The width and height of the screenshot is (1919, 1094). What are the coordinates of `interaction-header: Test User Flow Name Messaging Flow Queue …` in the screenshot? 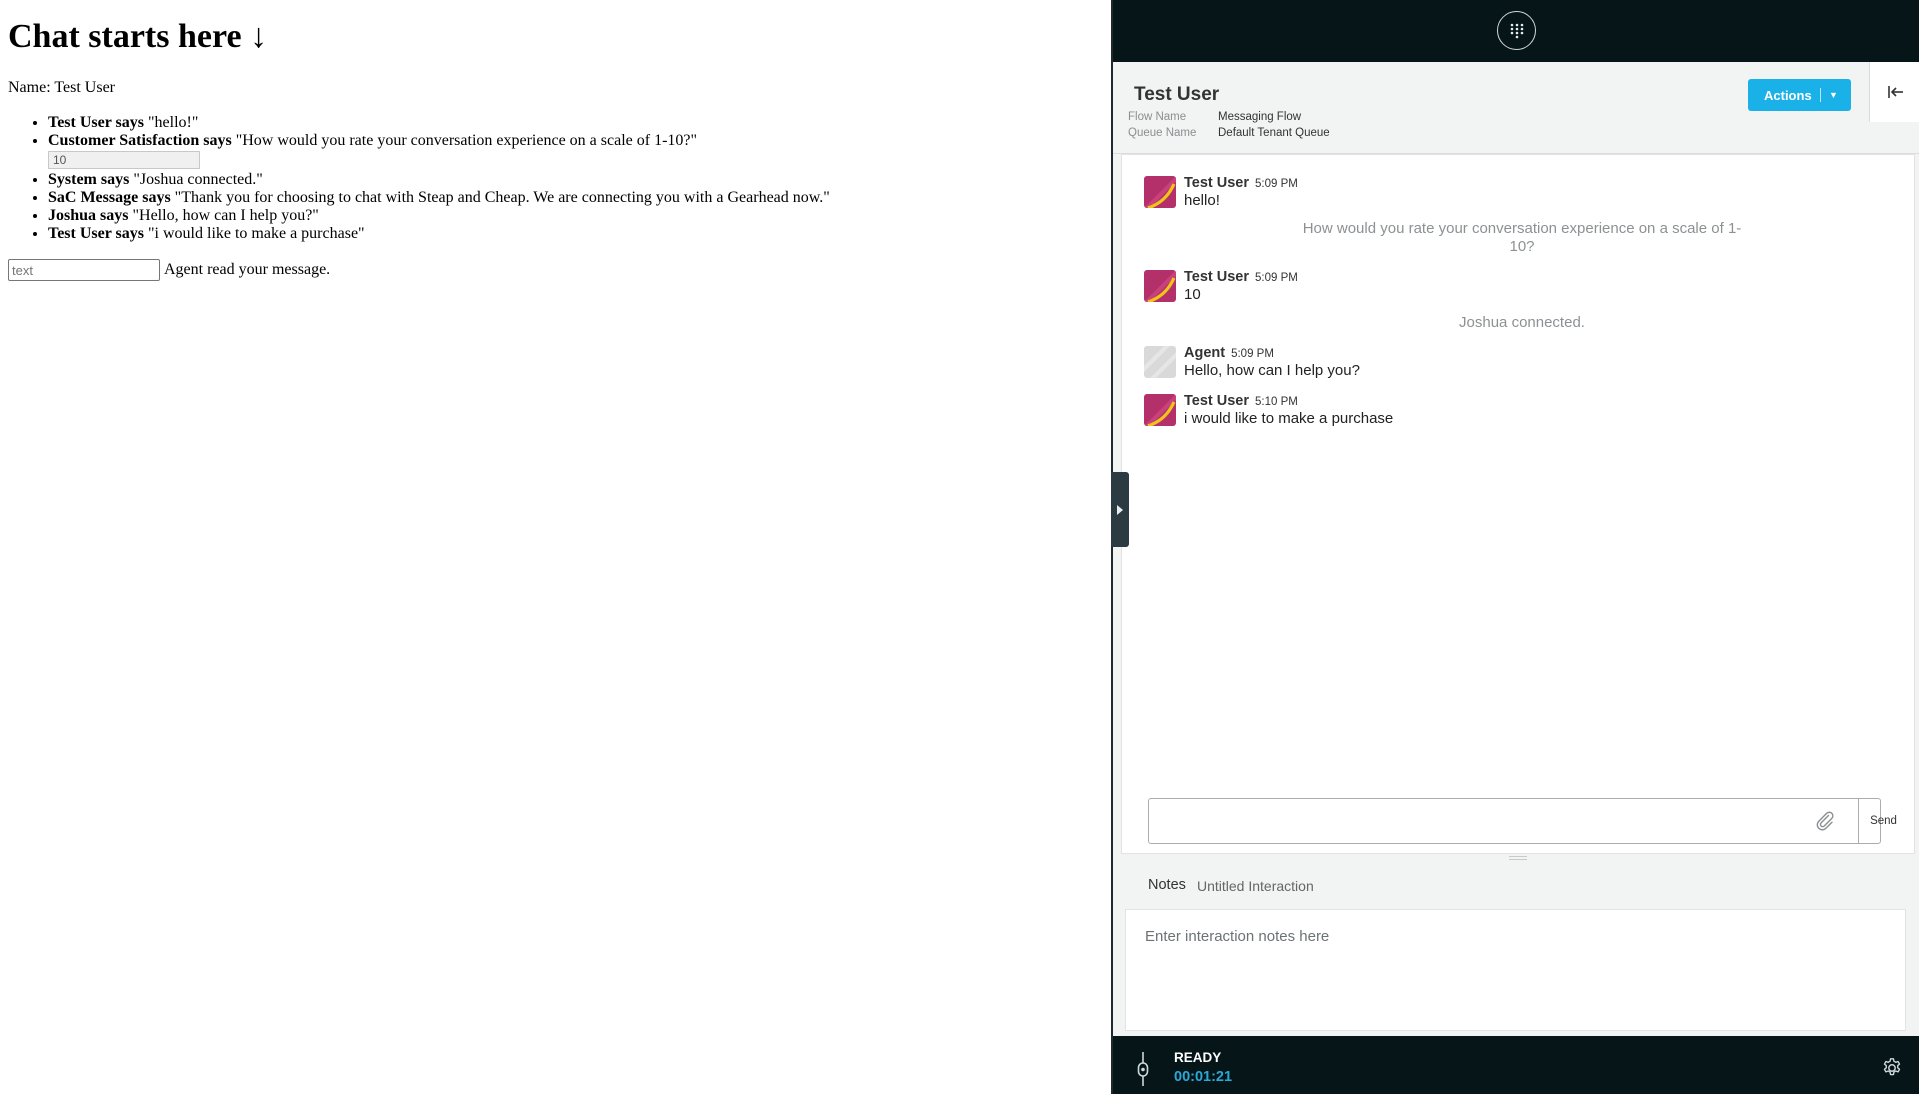 It's located at (1516, 108).